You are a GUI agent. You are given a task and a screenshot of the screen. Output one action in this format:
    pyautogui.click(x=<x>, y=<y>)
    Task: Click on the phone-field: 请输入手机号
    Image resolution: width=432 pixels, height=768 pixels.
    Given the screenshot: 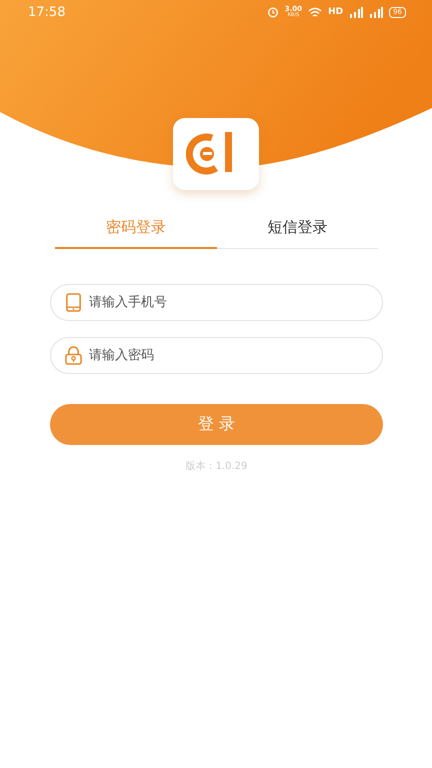 What is the action you would take?
    pyautogui.click(x=216, y=302)
    